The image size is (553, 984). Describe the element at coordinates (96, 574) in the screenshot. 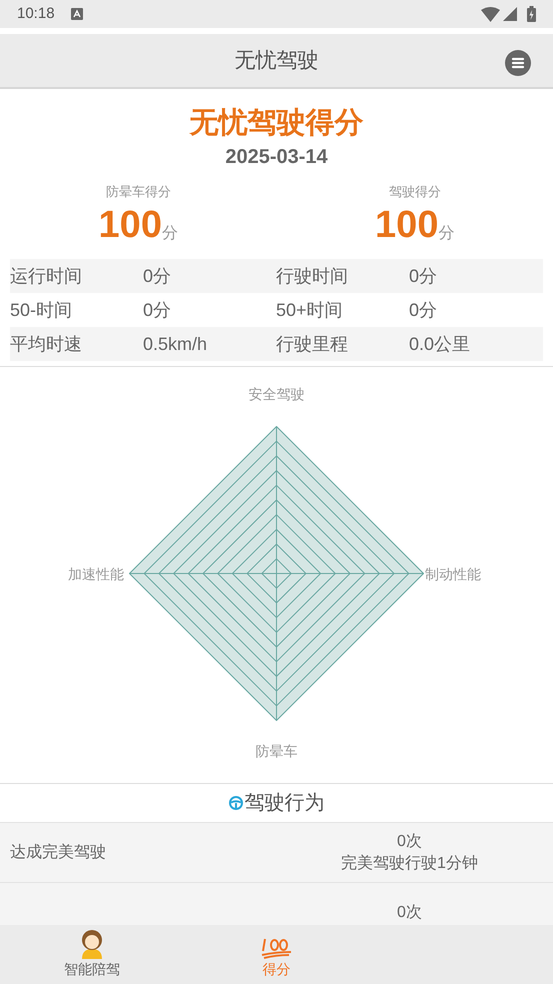

I see `axis-label: 加速性能` at that location.